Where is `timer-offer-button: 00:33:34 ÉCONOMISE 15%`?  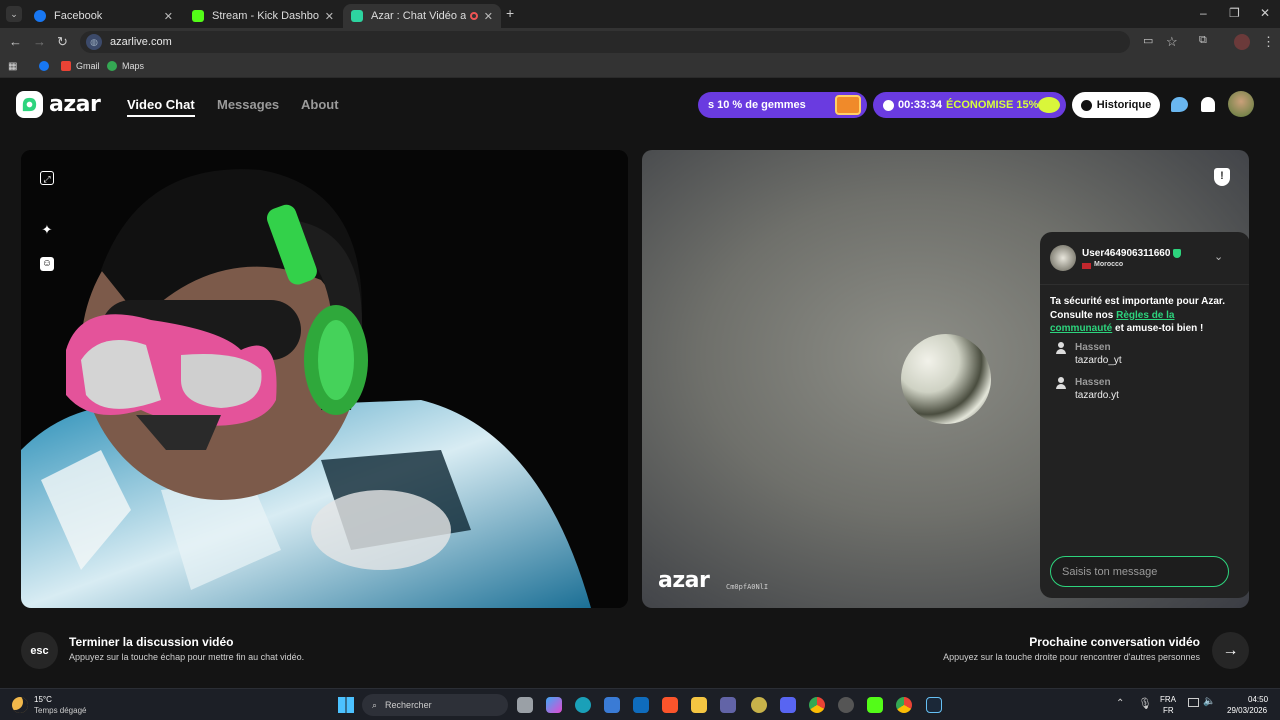
timer-offer-button: 00:33:34 ÉCONOMISE 15% is located at coordinates (969, 105).